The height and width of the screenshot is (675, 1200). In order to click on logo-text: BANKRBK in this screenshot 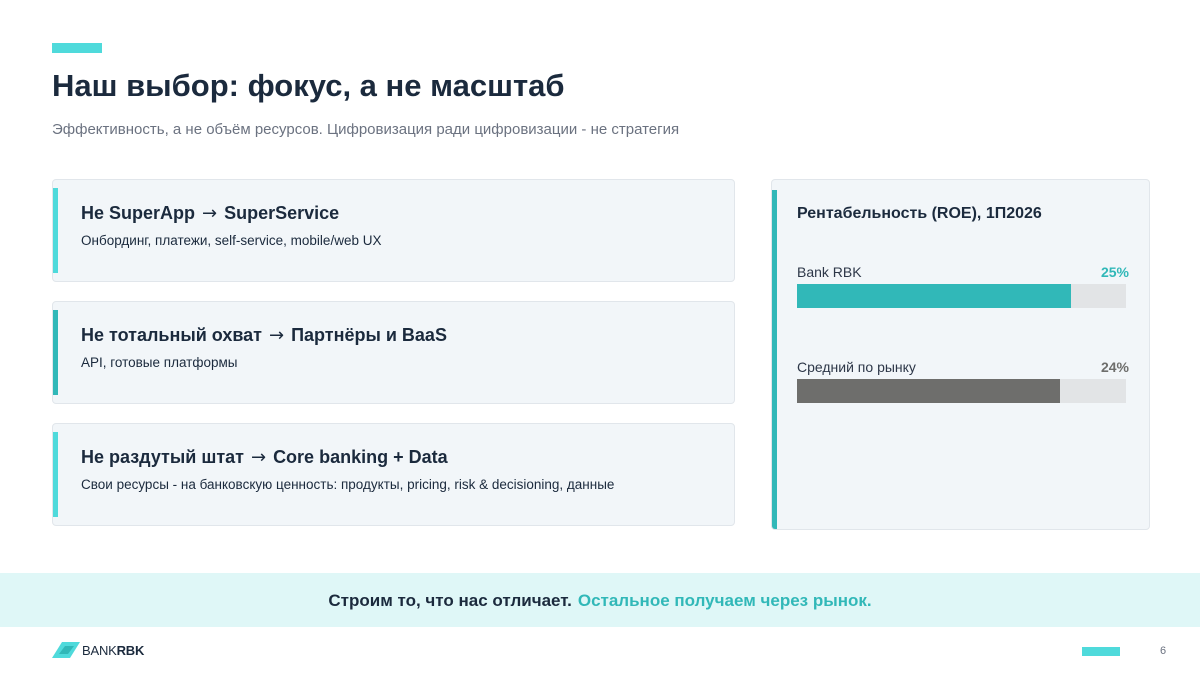, I will do `click(113, 650)`.